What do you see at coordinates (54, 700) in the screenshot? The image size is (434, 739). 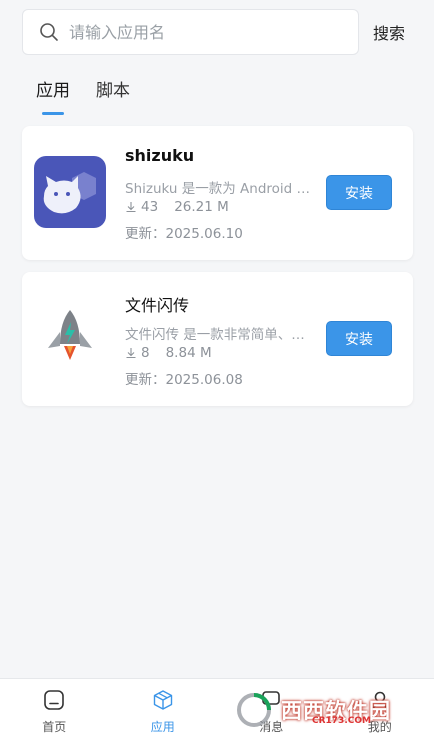 I see `home-icon` at bounding box center [54, 700].